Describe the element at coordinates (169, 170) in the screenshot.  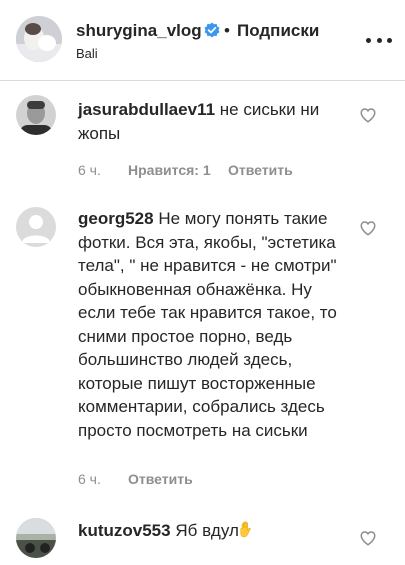
I see `comment-likes: Нравится: 1` at that location.